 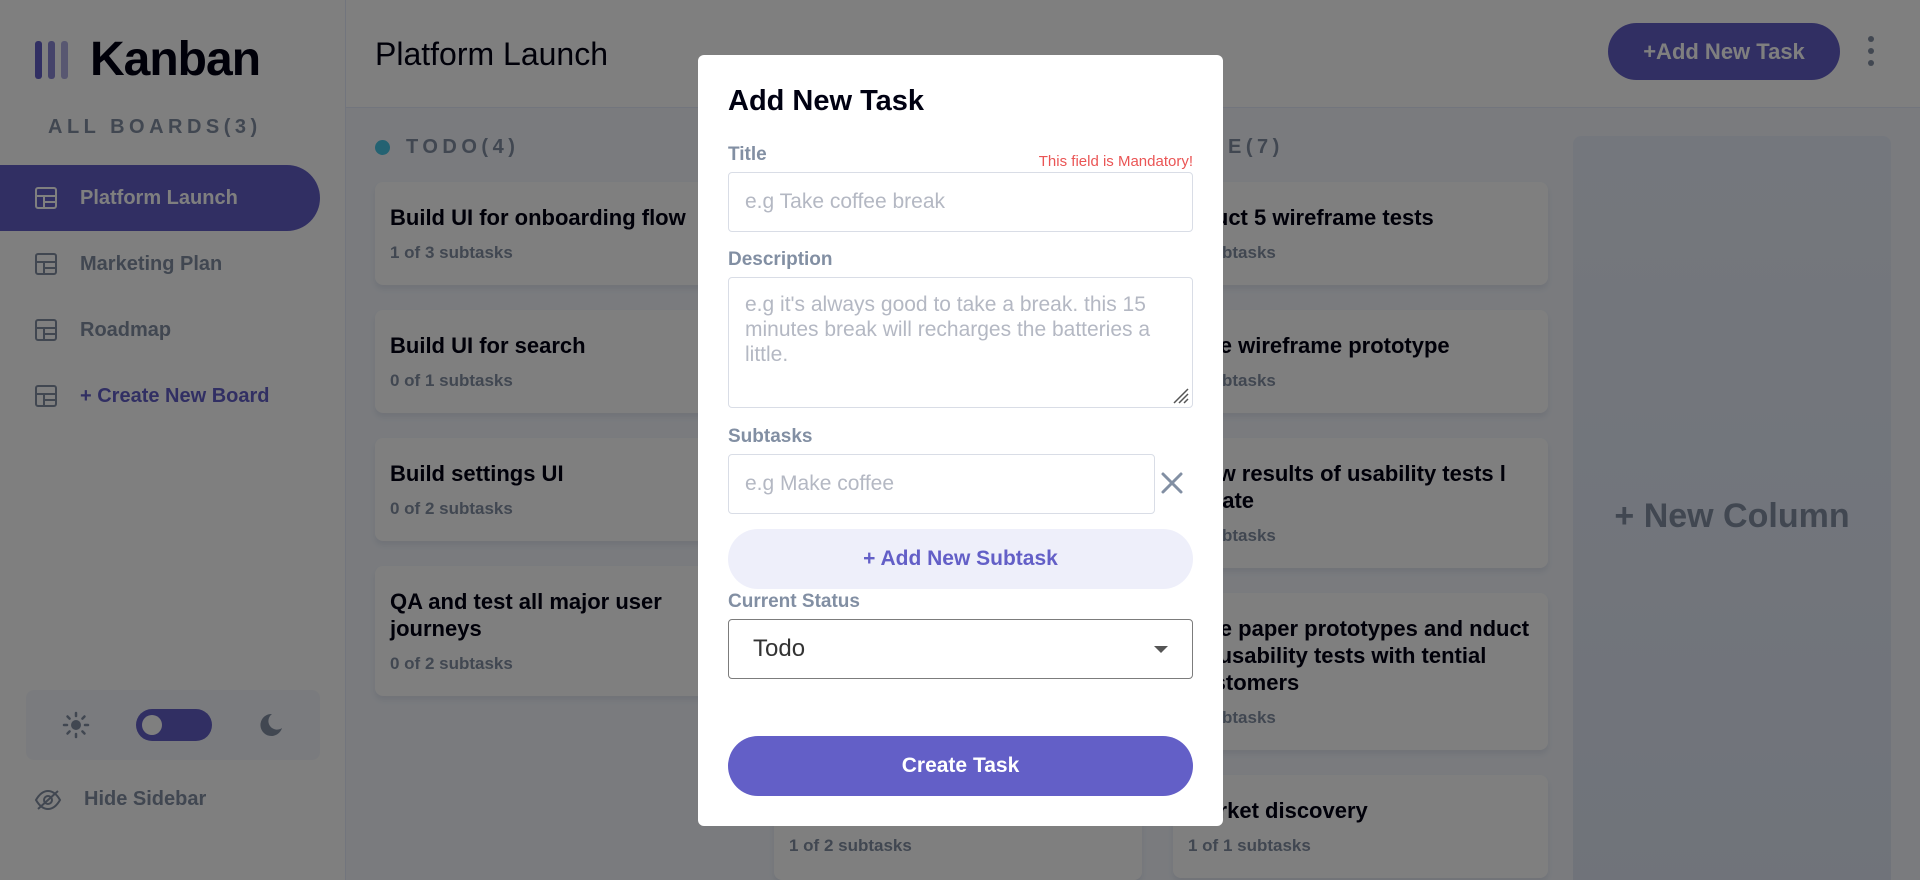 What do you see at coordinates (960, 202) in the screenshot?
I see `title-input: e.g Take coffee break` at bounding box center [960, 202].